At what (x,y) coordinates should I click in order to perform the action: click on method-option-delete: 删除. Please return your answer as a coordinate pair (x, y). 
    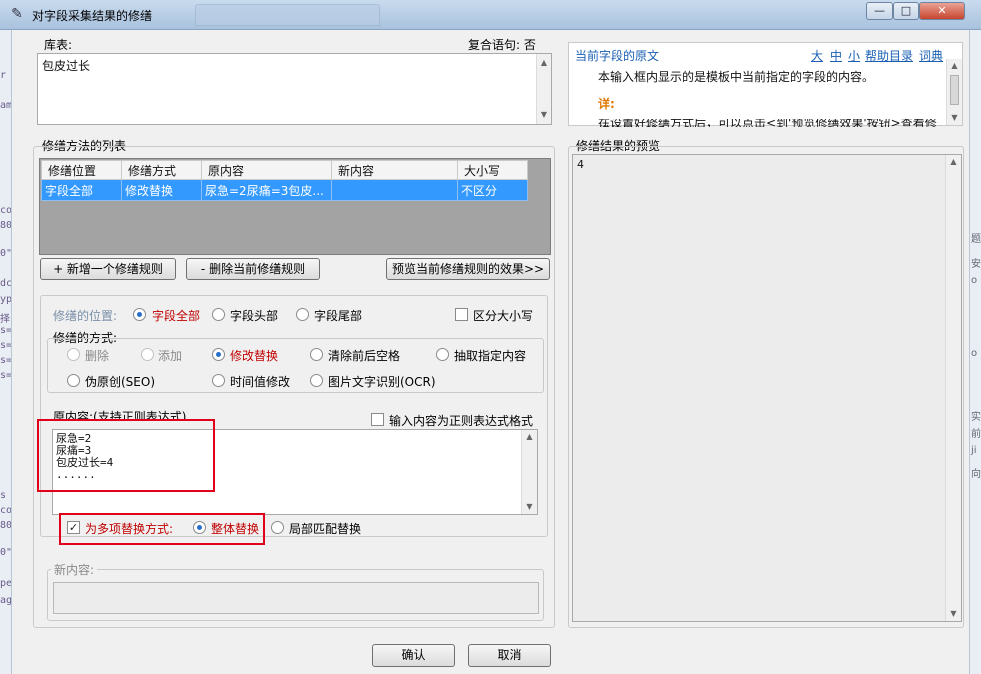
    Looking at the image, I should click on (97, 355).